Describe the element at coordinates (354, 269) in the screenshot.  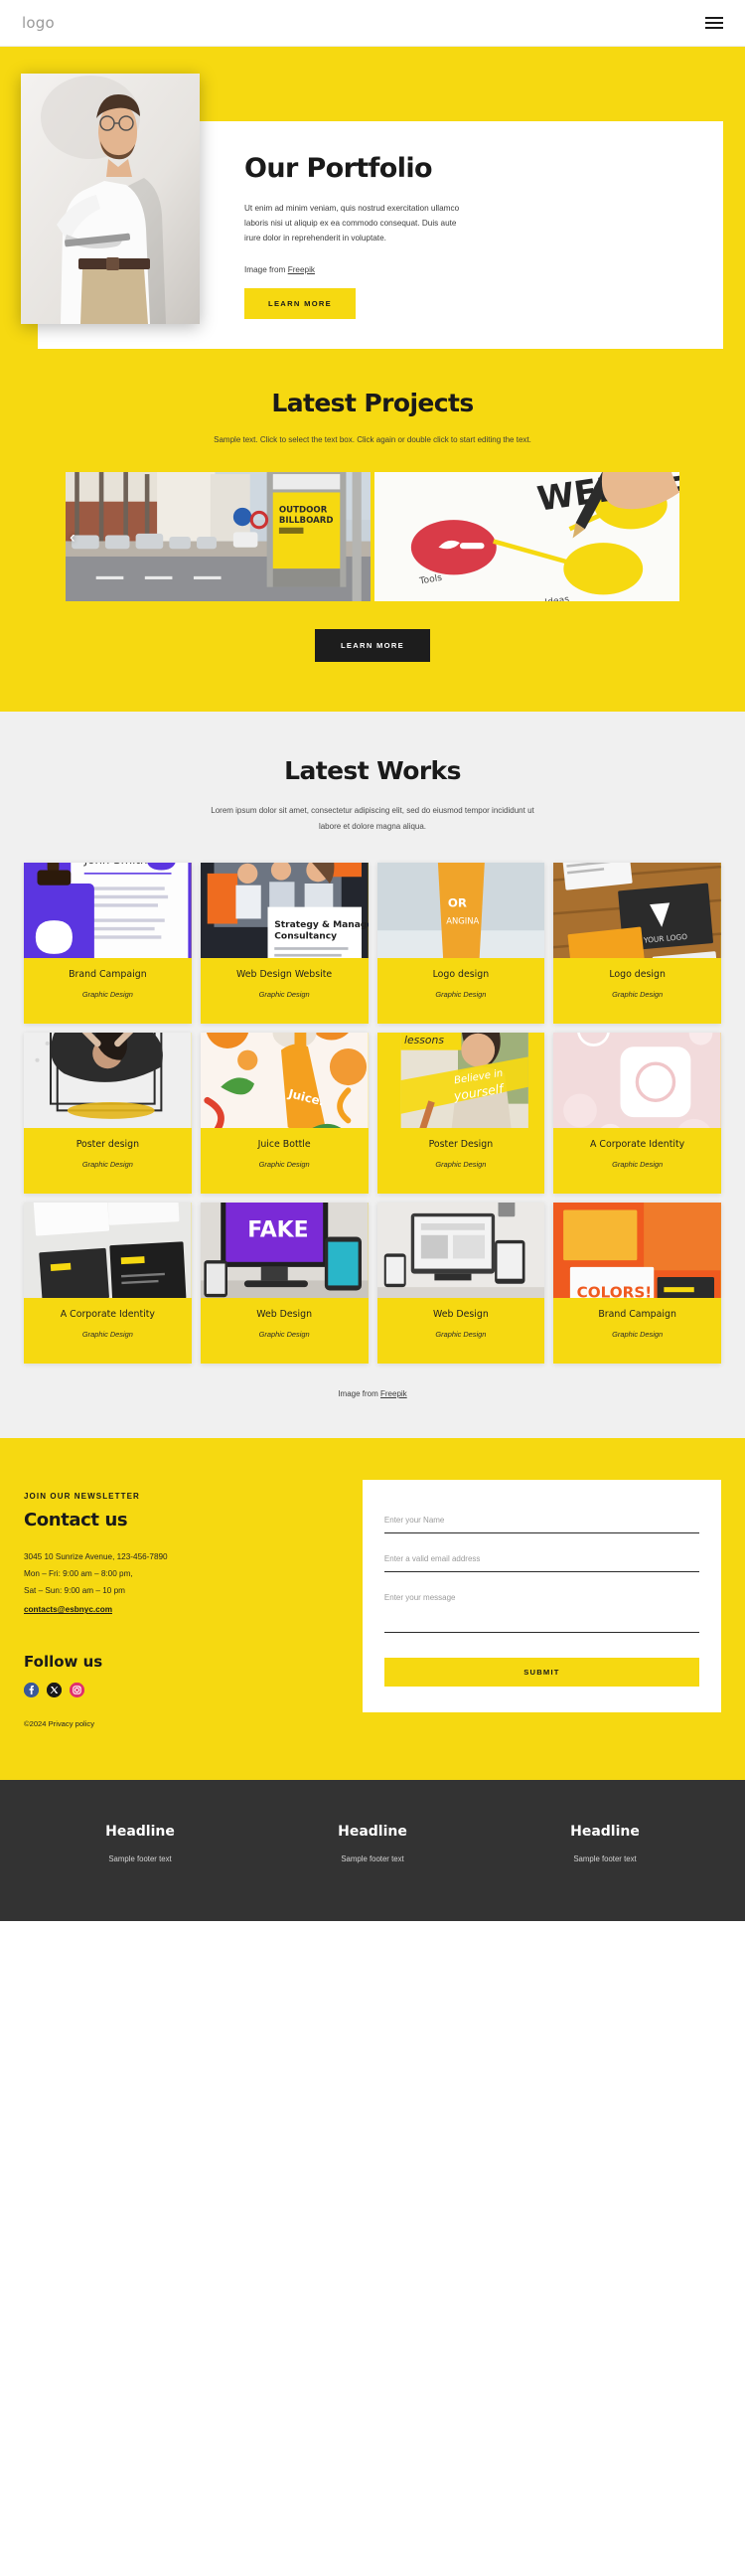
I see `hero-image-credit: Image from Freepik` at that location.